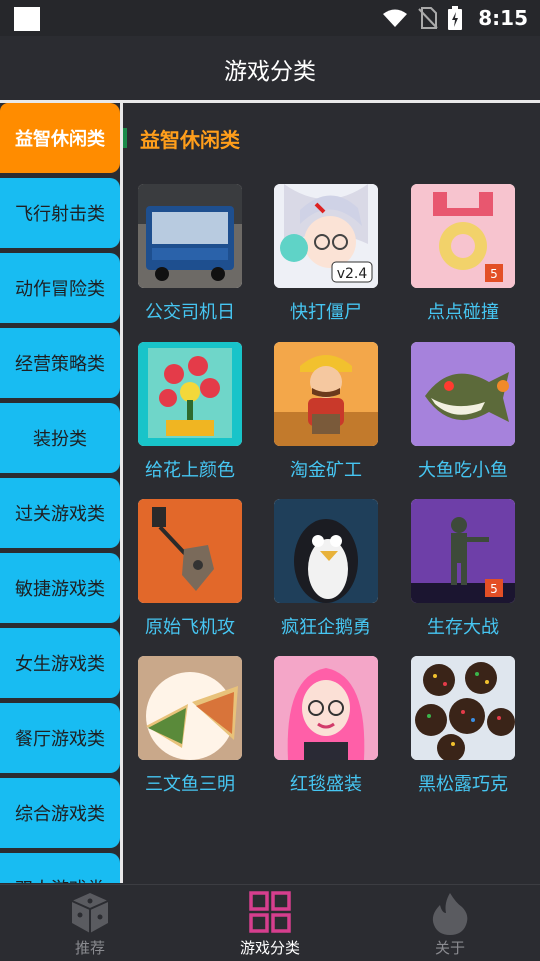  I want to click on sidebar-item-level-games: 过关游戏类, so click(60, 513).